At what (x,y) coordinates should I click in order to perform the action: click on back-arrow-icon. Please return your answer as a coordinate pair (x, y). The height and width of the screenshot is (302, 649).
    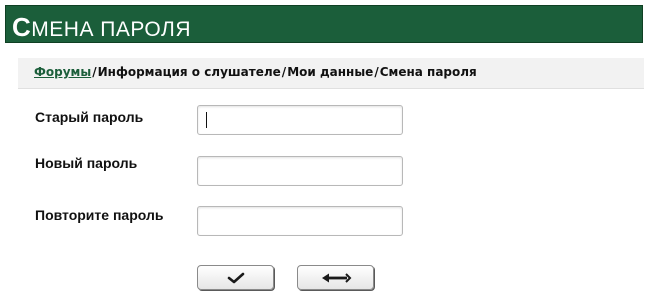
    Looking at the image, I should click on (336, 277).